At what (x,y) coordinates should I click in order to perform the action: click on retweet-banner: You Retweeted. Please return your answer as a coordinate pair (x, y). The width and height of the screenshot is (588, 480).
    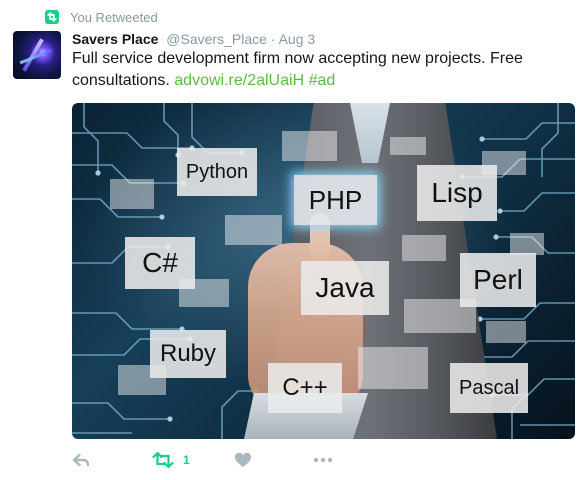
    Looking at the image, I should click on (101, 17).